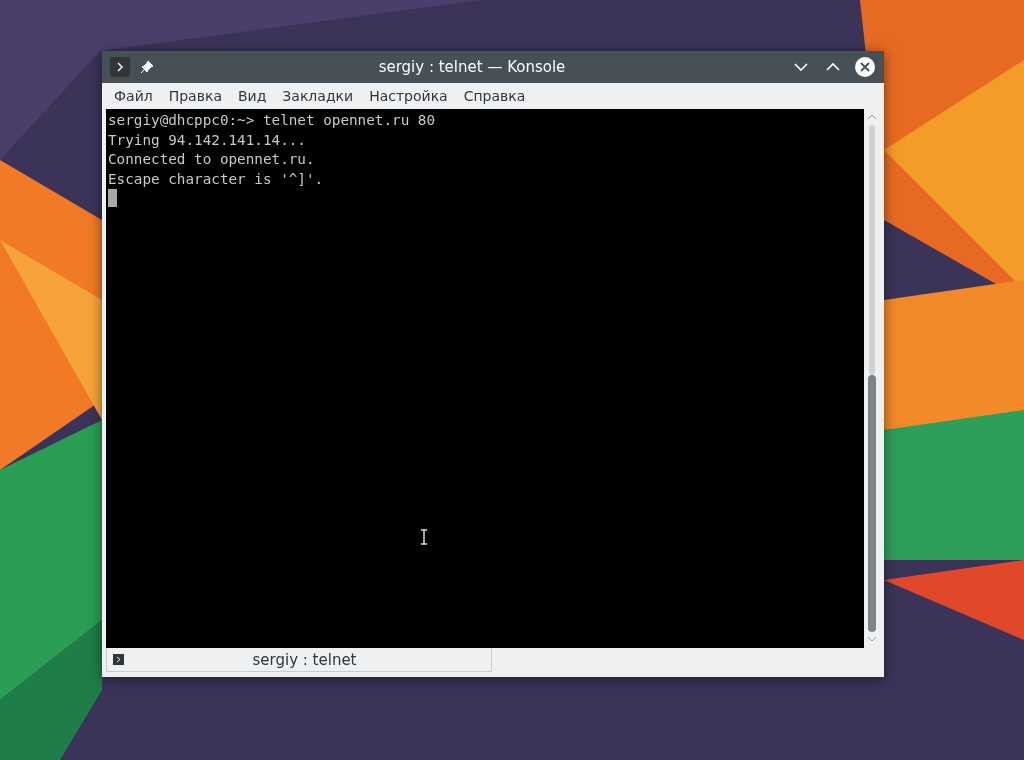  Describe the element at coordinates (299, 660) in the screenshot. I see `terminal-tab: sergiy : telnet` at that location.